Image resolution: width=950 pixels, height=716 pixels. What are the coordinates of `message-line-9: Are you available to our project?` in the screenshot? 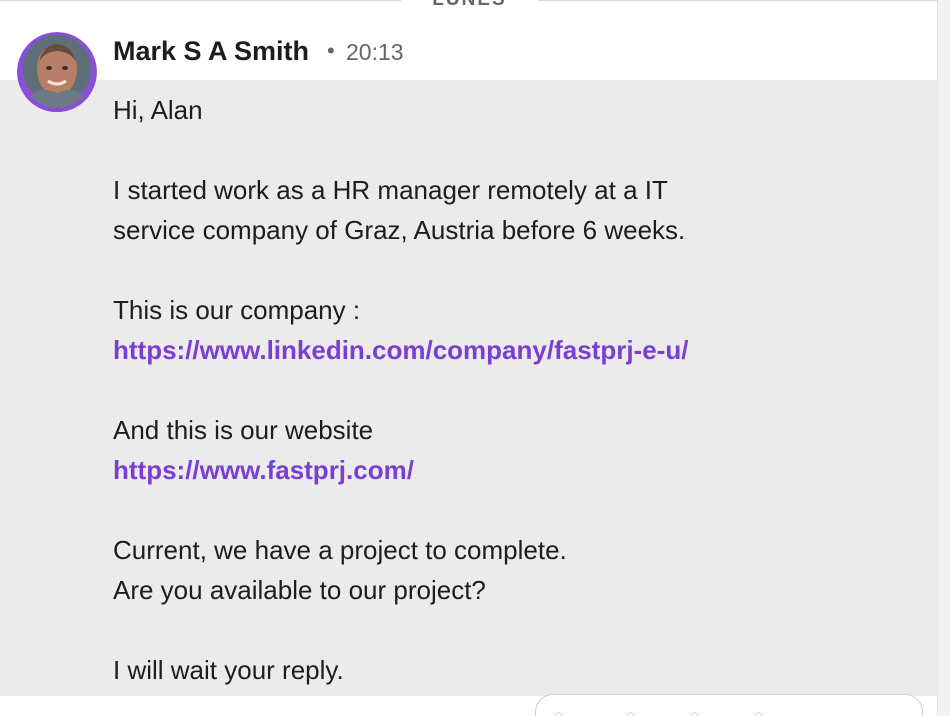 It's located at (299, 590).